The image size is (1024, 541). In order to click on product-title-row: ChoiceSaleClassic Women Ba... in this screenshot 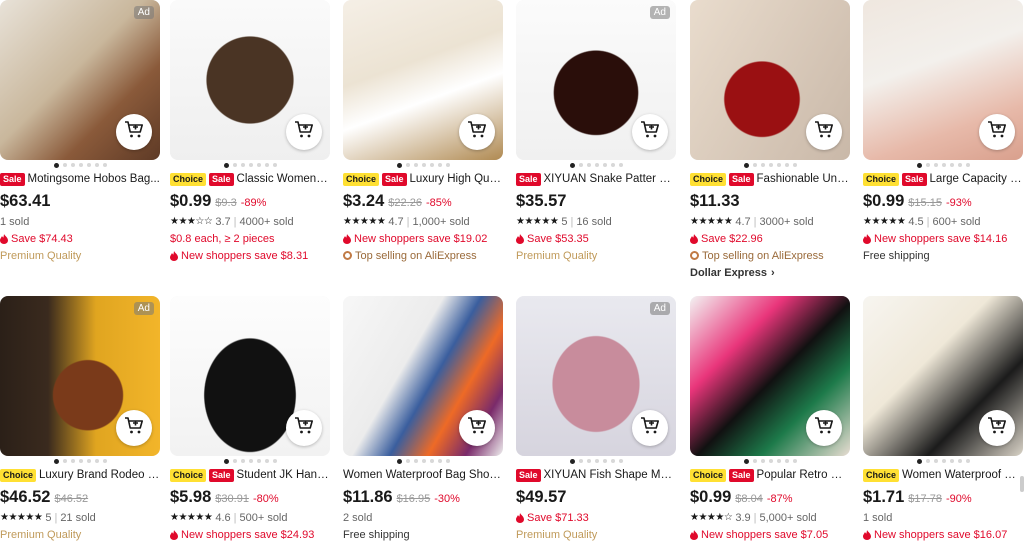, I will do `click(250, 179)`.